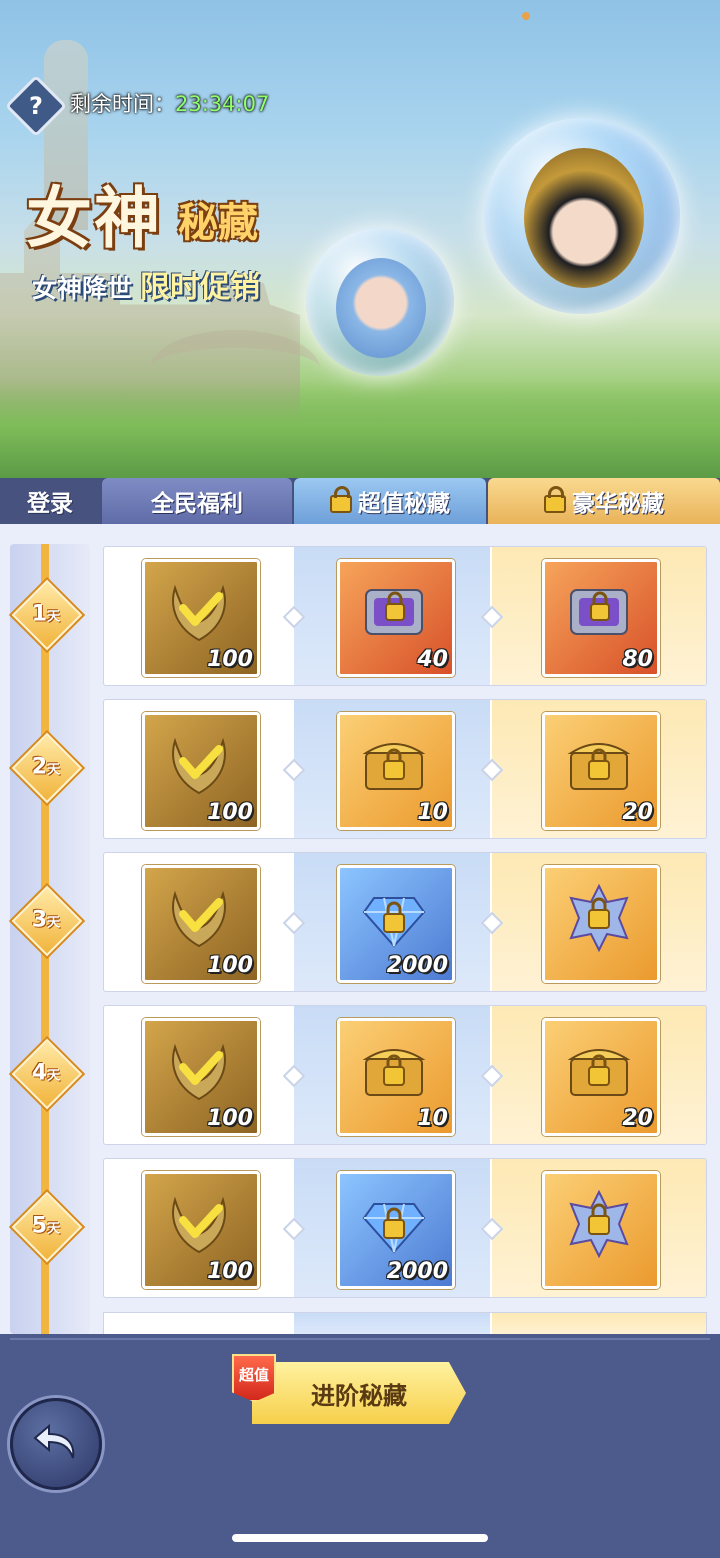  I want to click on tab-super-value-label: 超值秘藏, so click(404, 504).